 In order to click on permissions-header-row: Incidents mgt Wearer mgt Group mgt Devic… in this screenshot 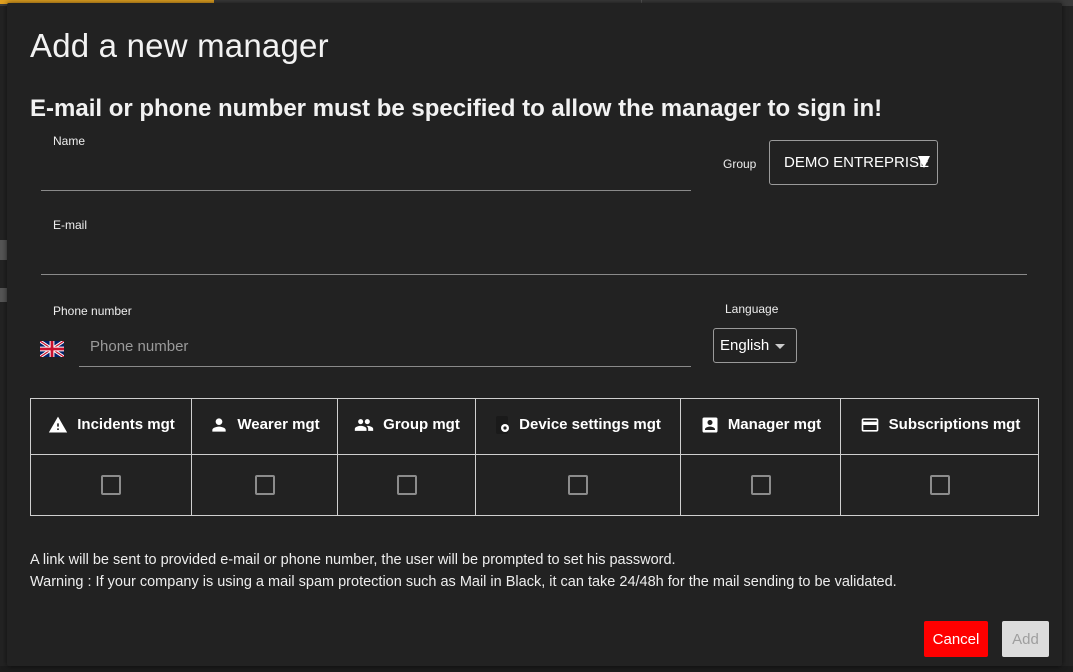, I will do `click(534, 426)`.